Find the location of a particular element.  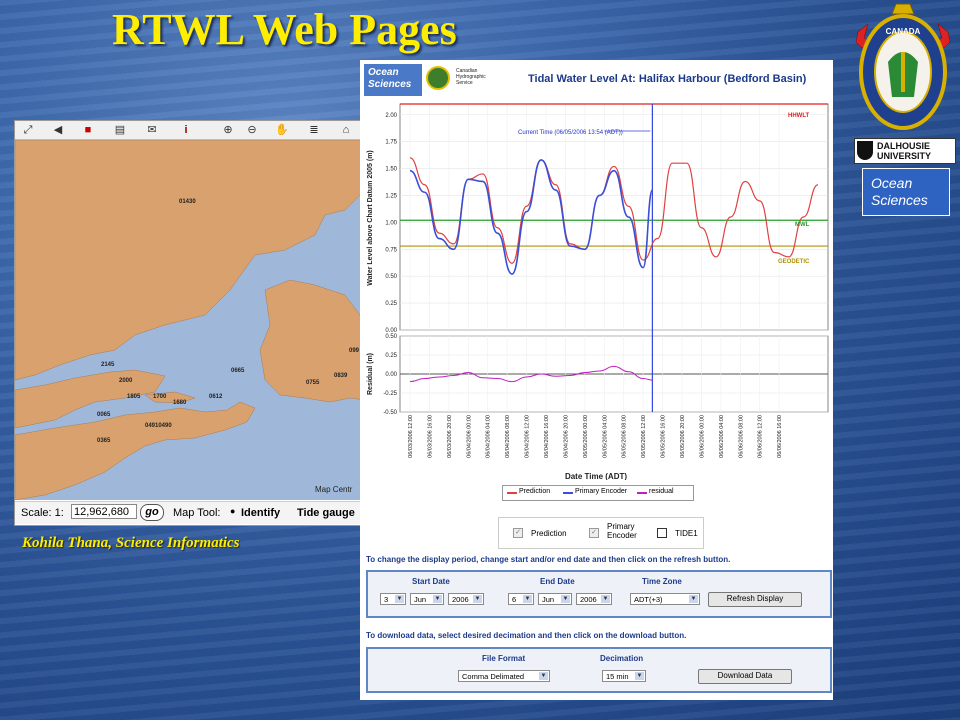

x-tick-label: 06/03/2006 16:00 is located at coordinates (430, 436).